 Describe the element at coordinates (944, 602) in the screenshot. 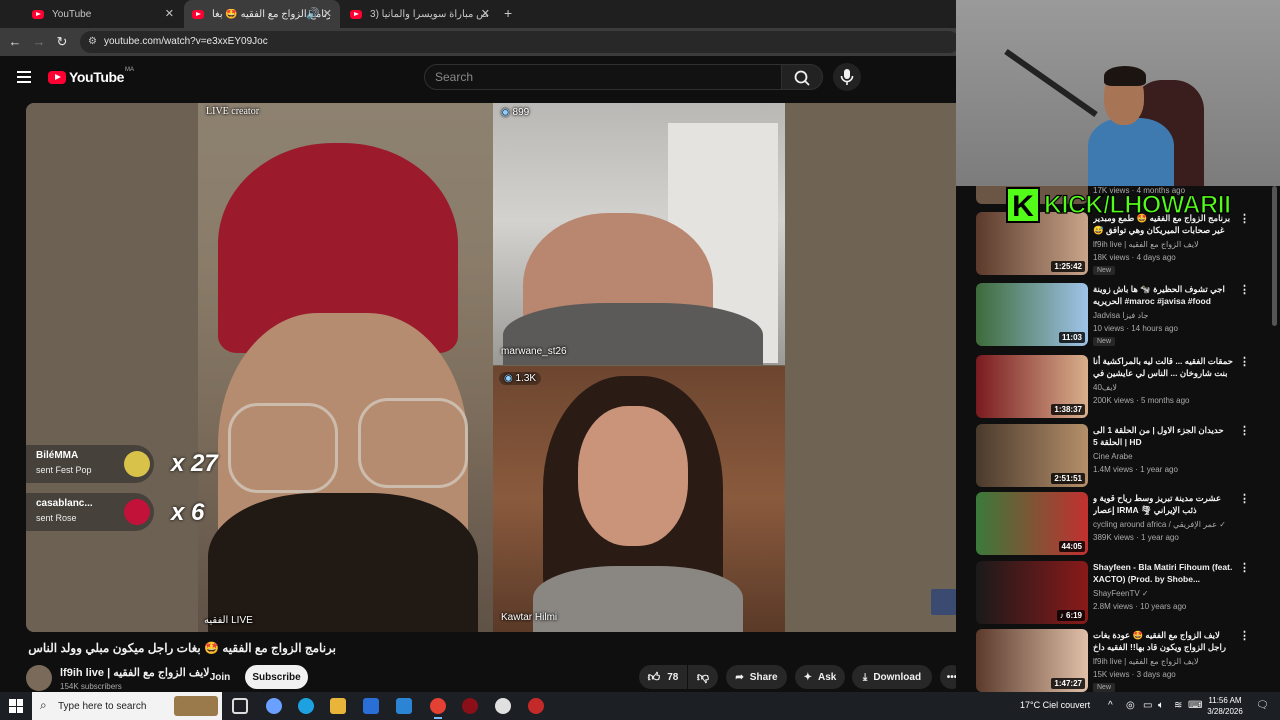

I see `channel-watermark` at that location.